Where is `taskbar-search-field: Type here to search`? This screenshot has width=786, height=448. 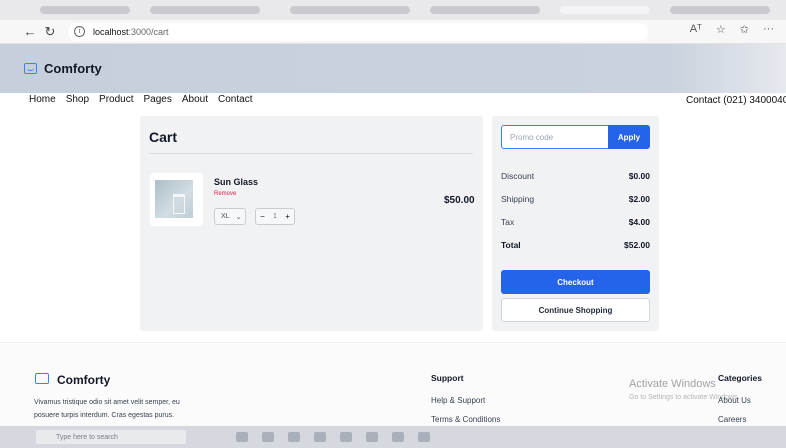 taskbar-search-field: Type here to search is located at coordinates (111, 437).